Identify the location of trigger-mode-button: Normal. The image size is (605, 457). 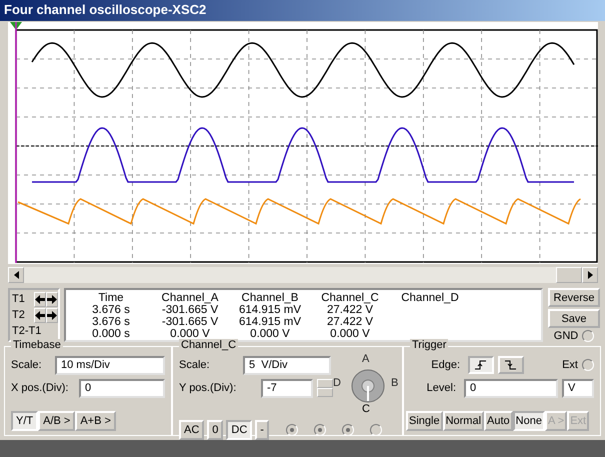
(463, 421).